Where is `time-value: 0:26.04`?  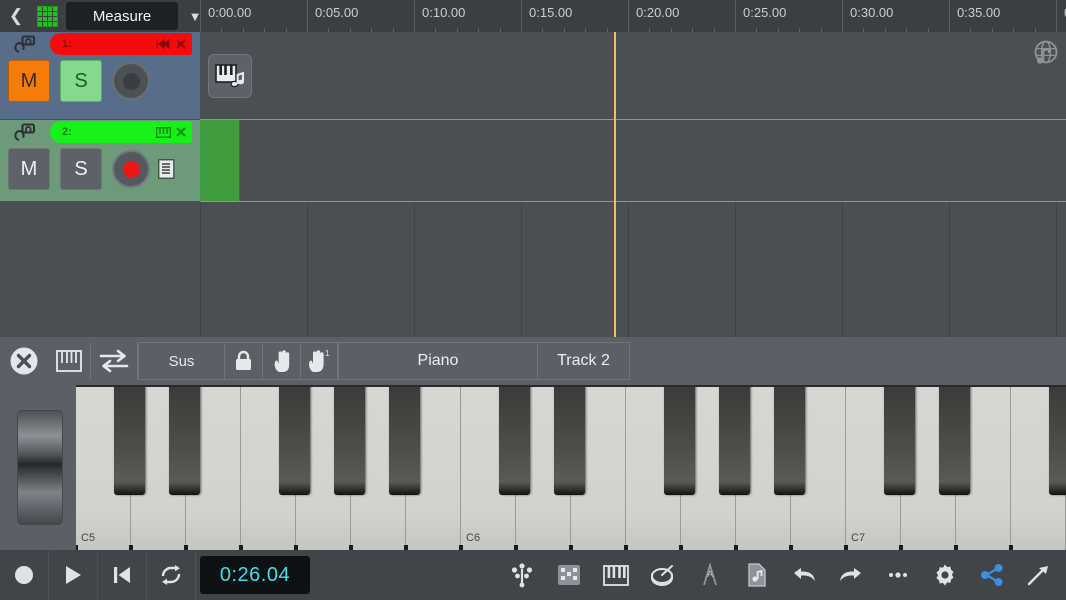 time-value: 0:26.04 is located at coordinates (255, 574).